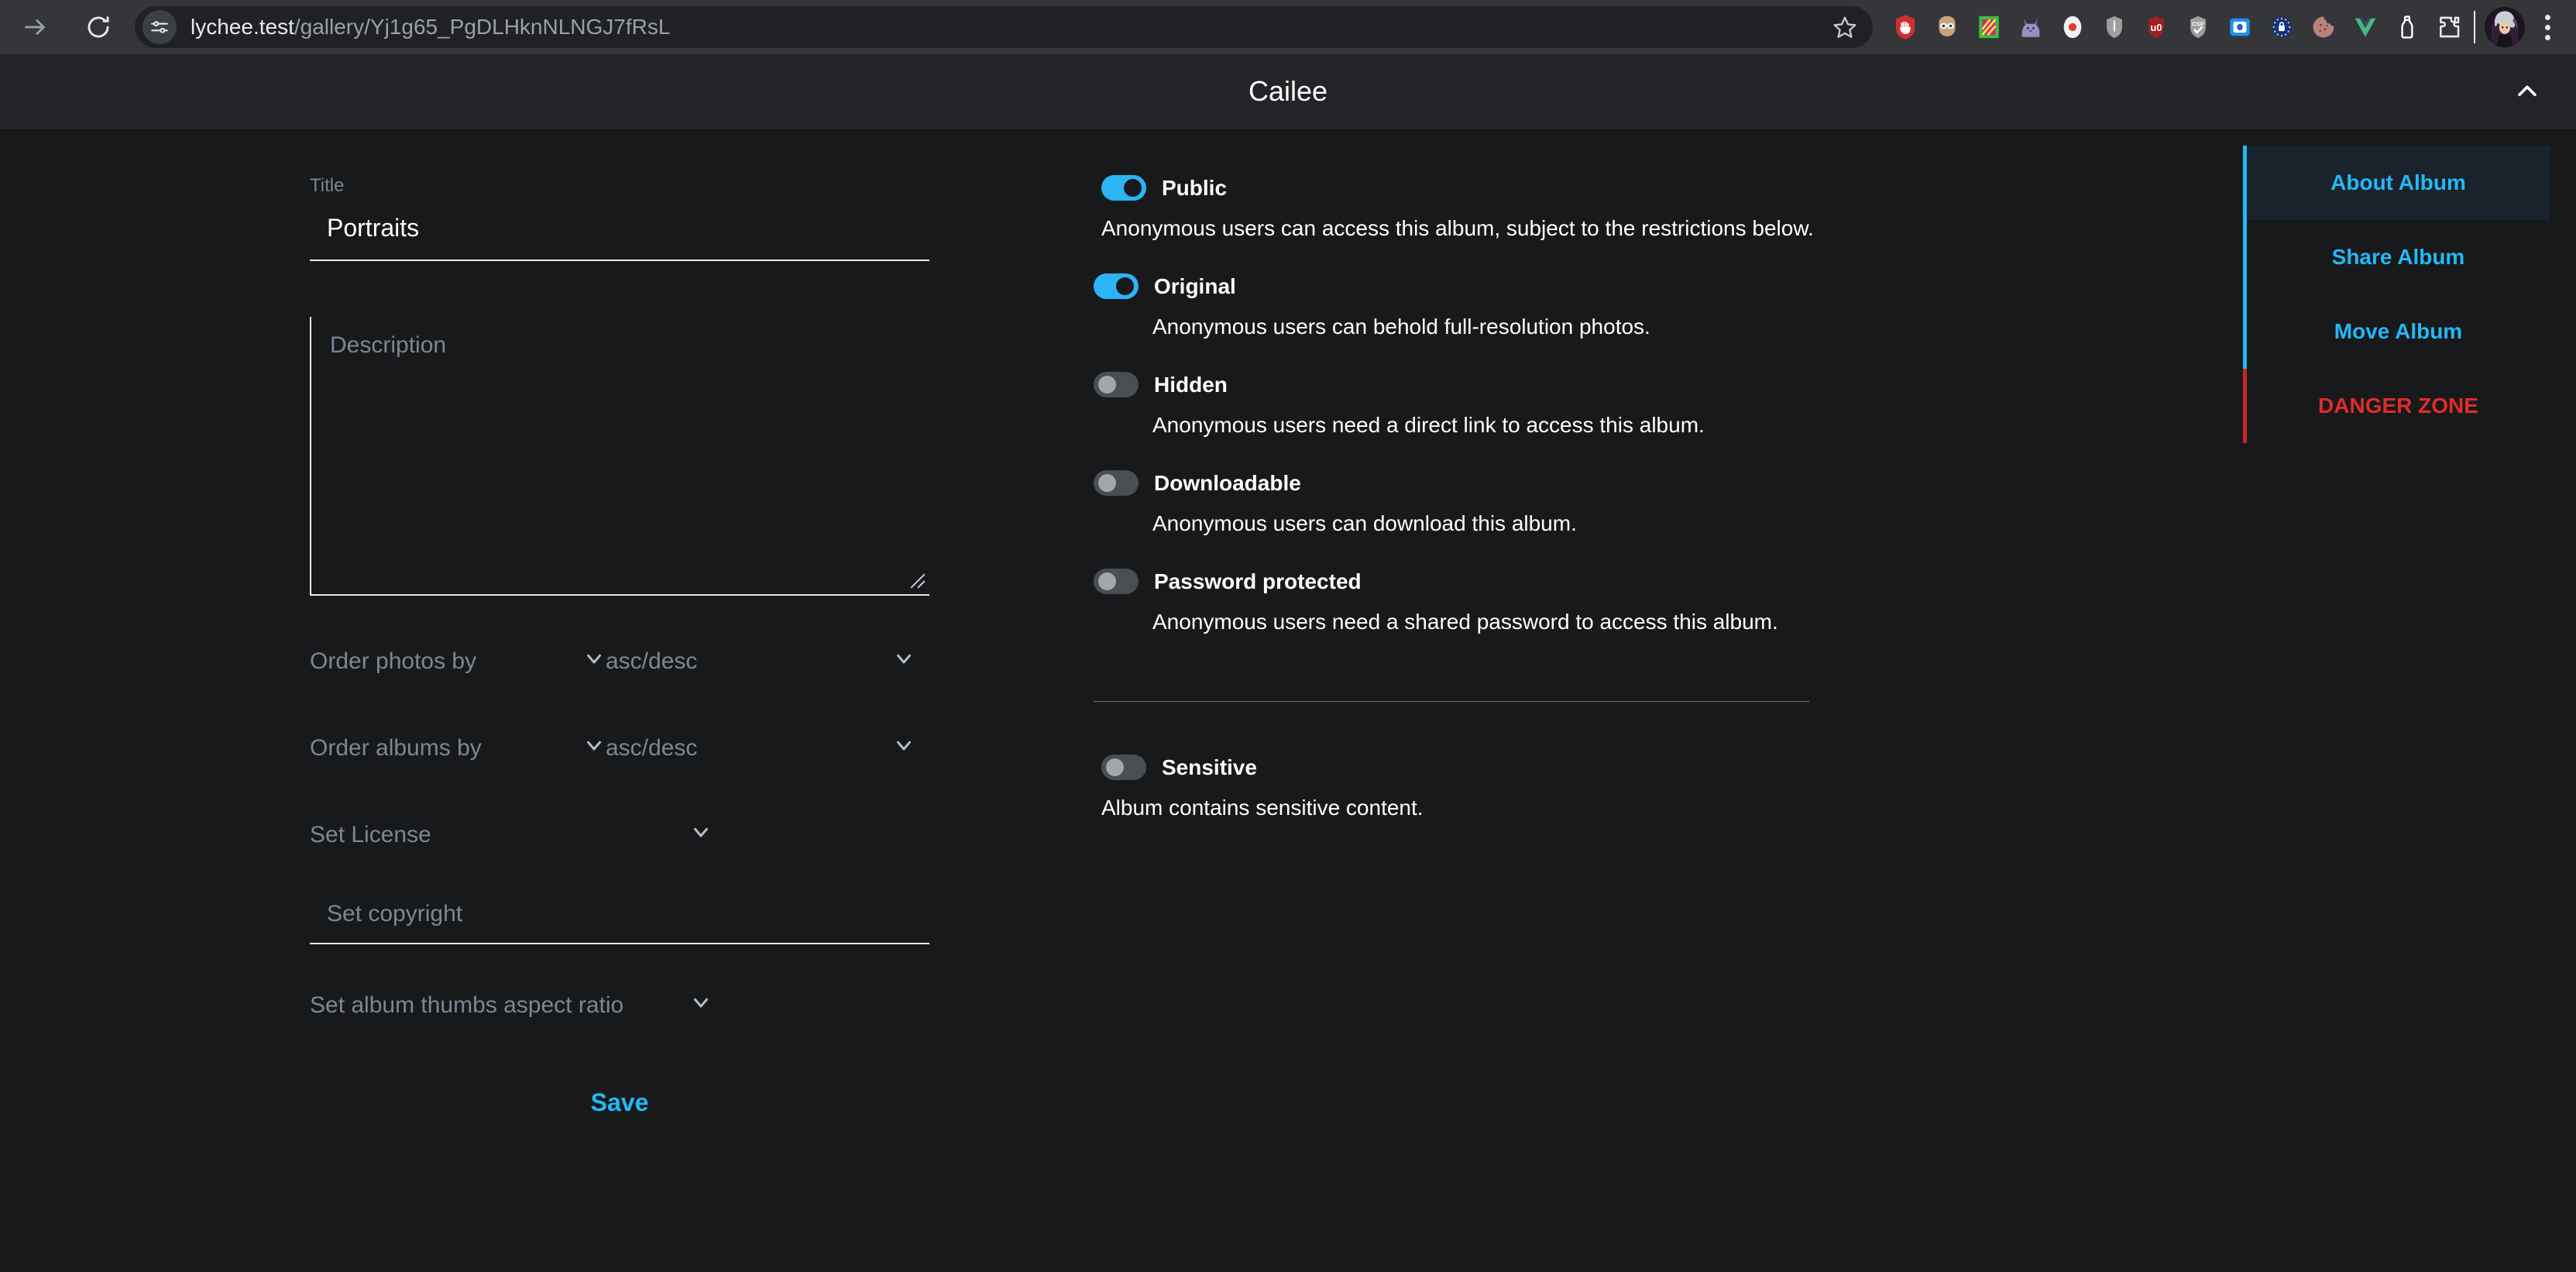  I want to click on cookie-icon, so click(2323, 27).